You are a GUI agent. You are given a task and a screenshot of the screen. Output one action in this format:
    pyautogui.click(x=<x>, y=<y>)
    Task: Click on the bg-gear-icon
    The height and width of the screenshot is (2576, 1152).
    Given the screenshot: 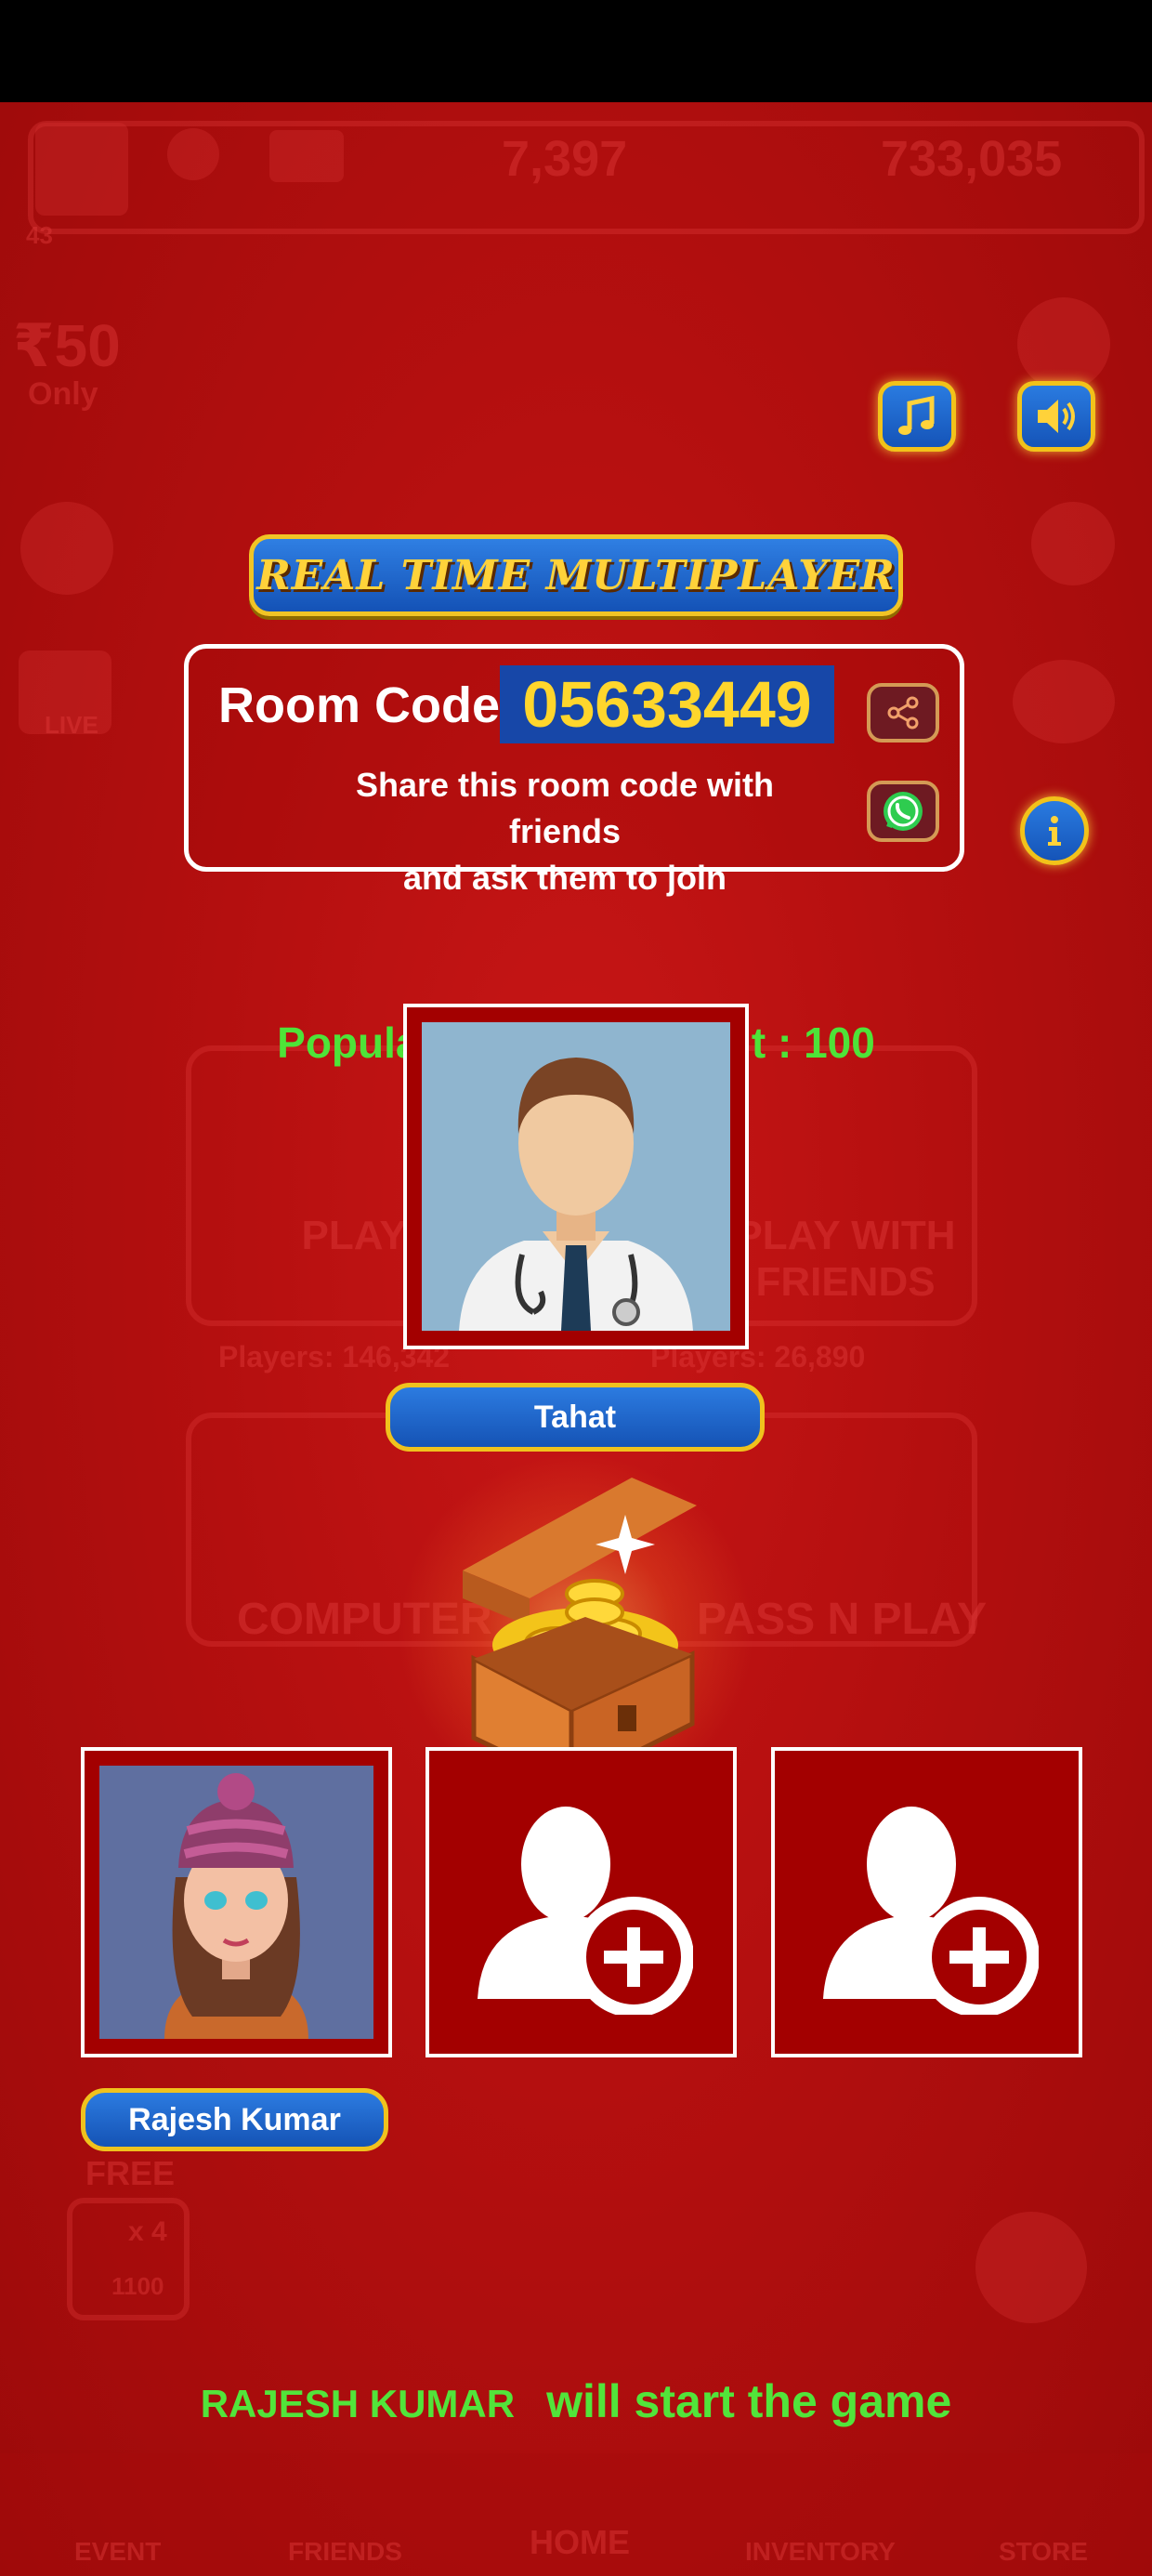 What is the action you would take?
    pyautogui.click(x=193, y=154)
    